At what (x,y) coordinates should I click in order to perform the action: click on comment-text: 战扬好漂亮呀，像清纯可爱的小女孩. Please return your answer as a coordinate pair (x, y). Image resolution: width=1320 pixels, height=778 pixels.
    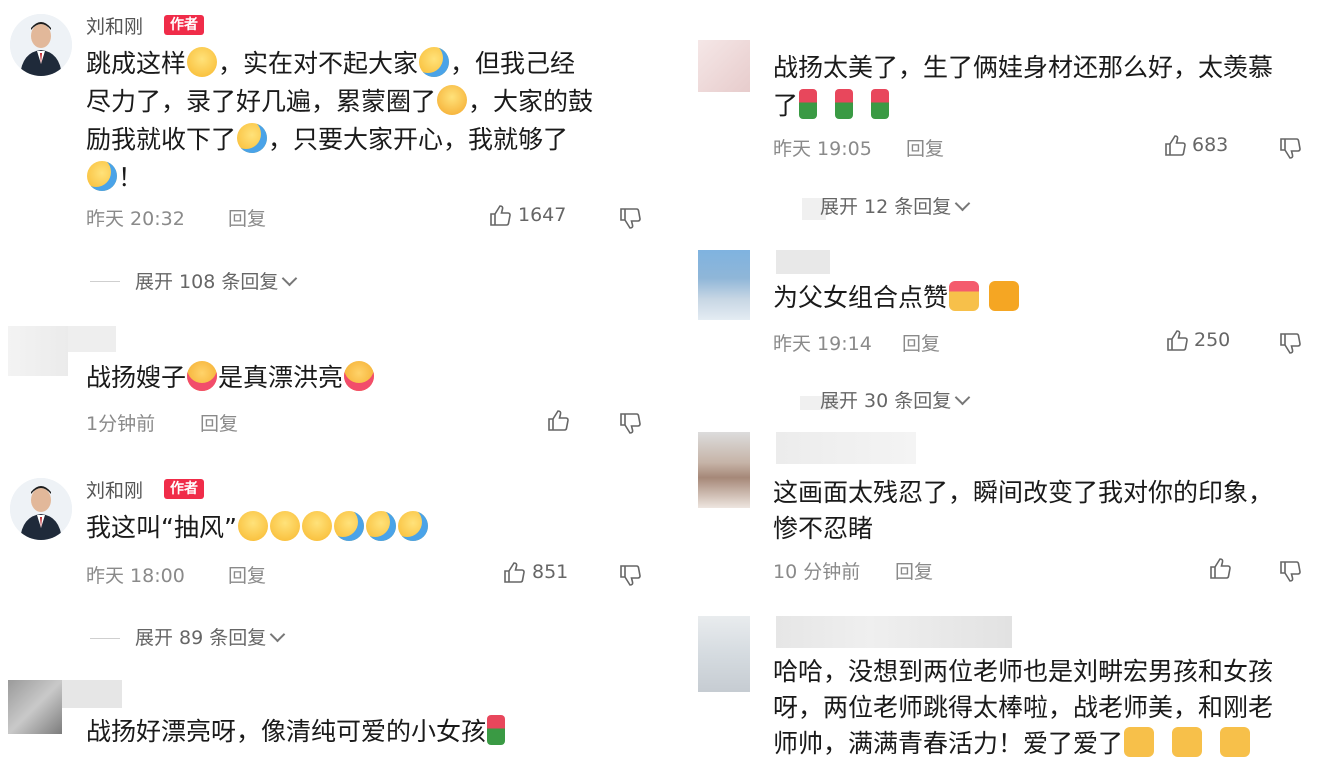
    Looking at the image, I should click on (296, 732).